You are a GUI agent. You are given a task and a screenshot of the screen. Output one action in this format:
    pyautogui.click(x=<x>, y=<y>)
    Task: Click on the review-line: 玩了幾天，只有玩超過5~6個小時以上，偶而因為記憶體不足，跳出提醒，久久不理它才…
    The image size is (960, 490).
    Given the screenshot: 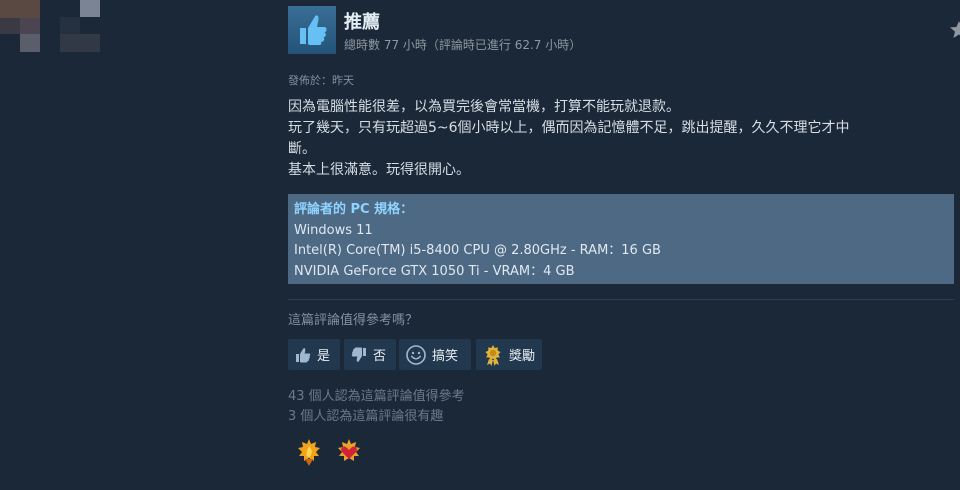 What is the action you would take?
    pyautogui.click(x=569, y=128)
    